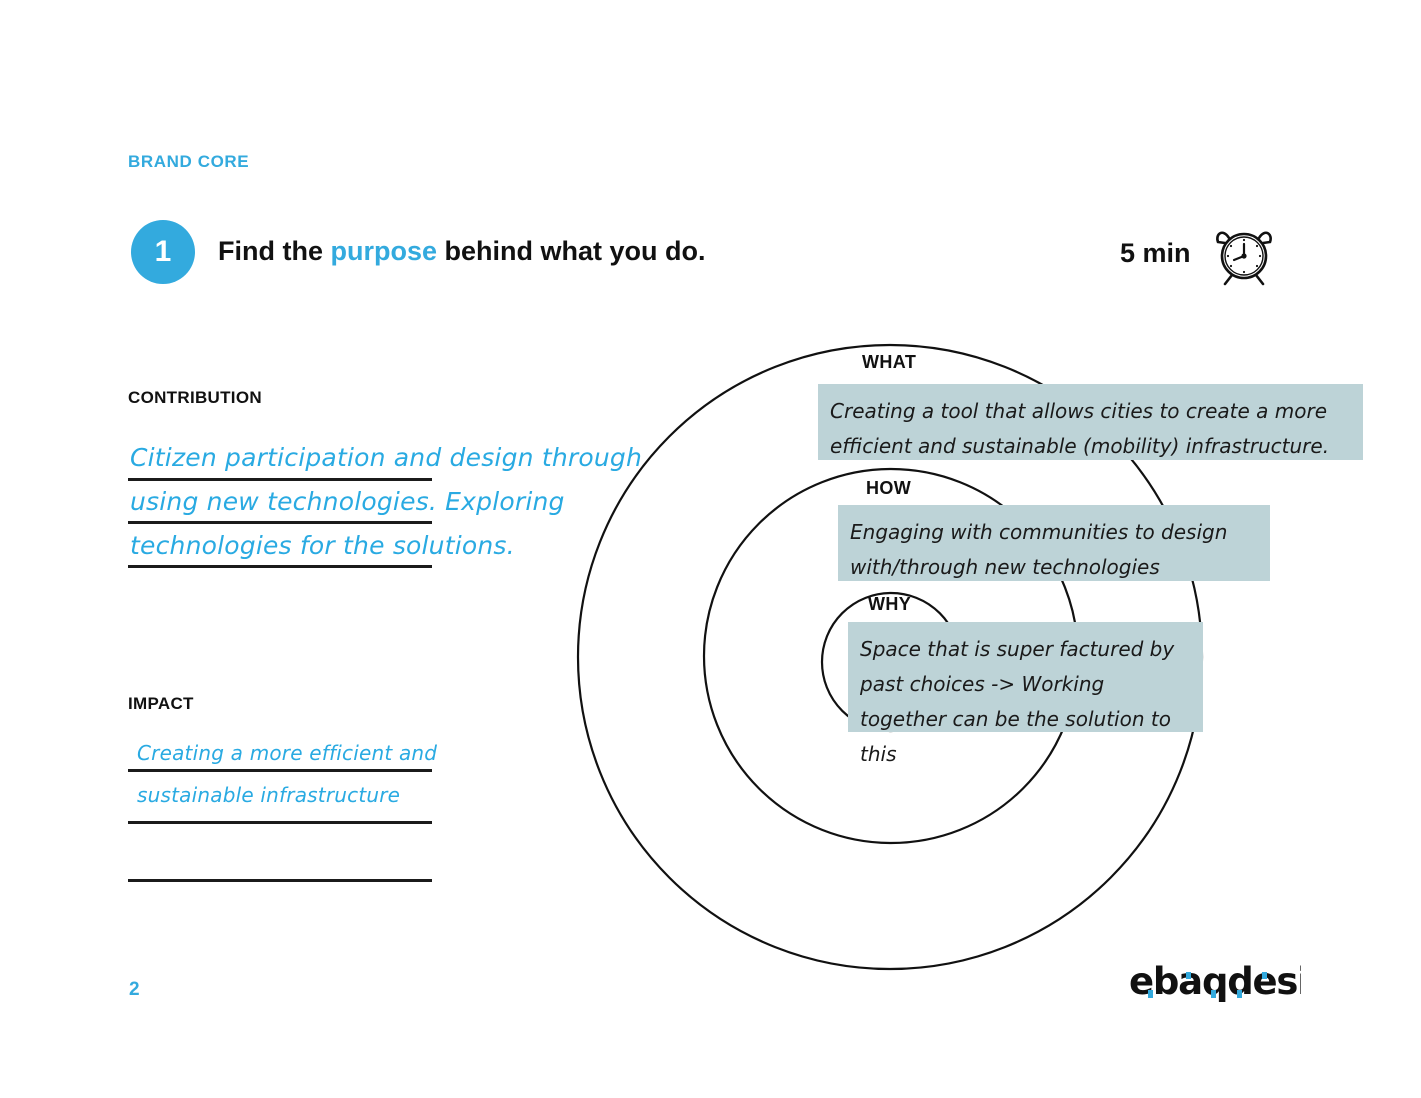 The height and width of the screenshot is (1098, 1421). Describe the element at coordinates (571, 251) in the screenshot. I see `page-title-post: behind what you do.` at that location.